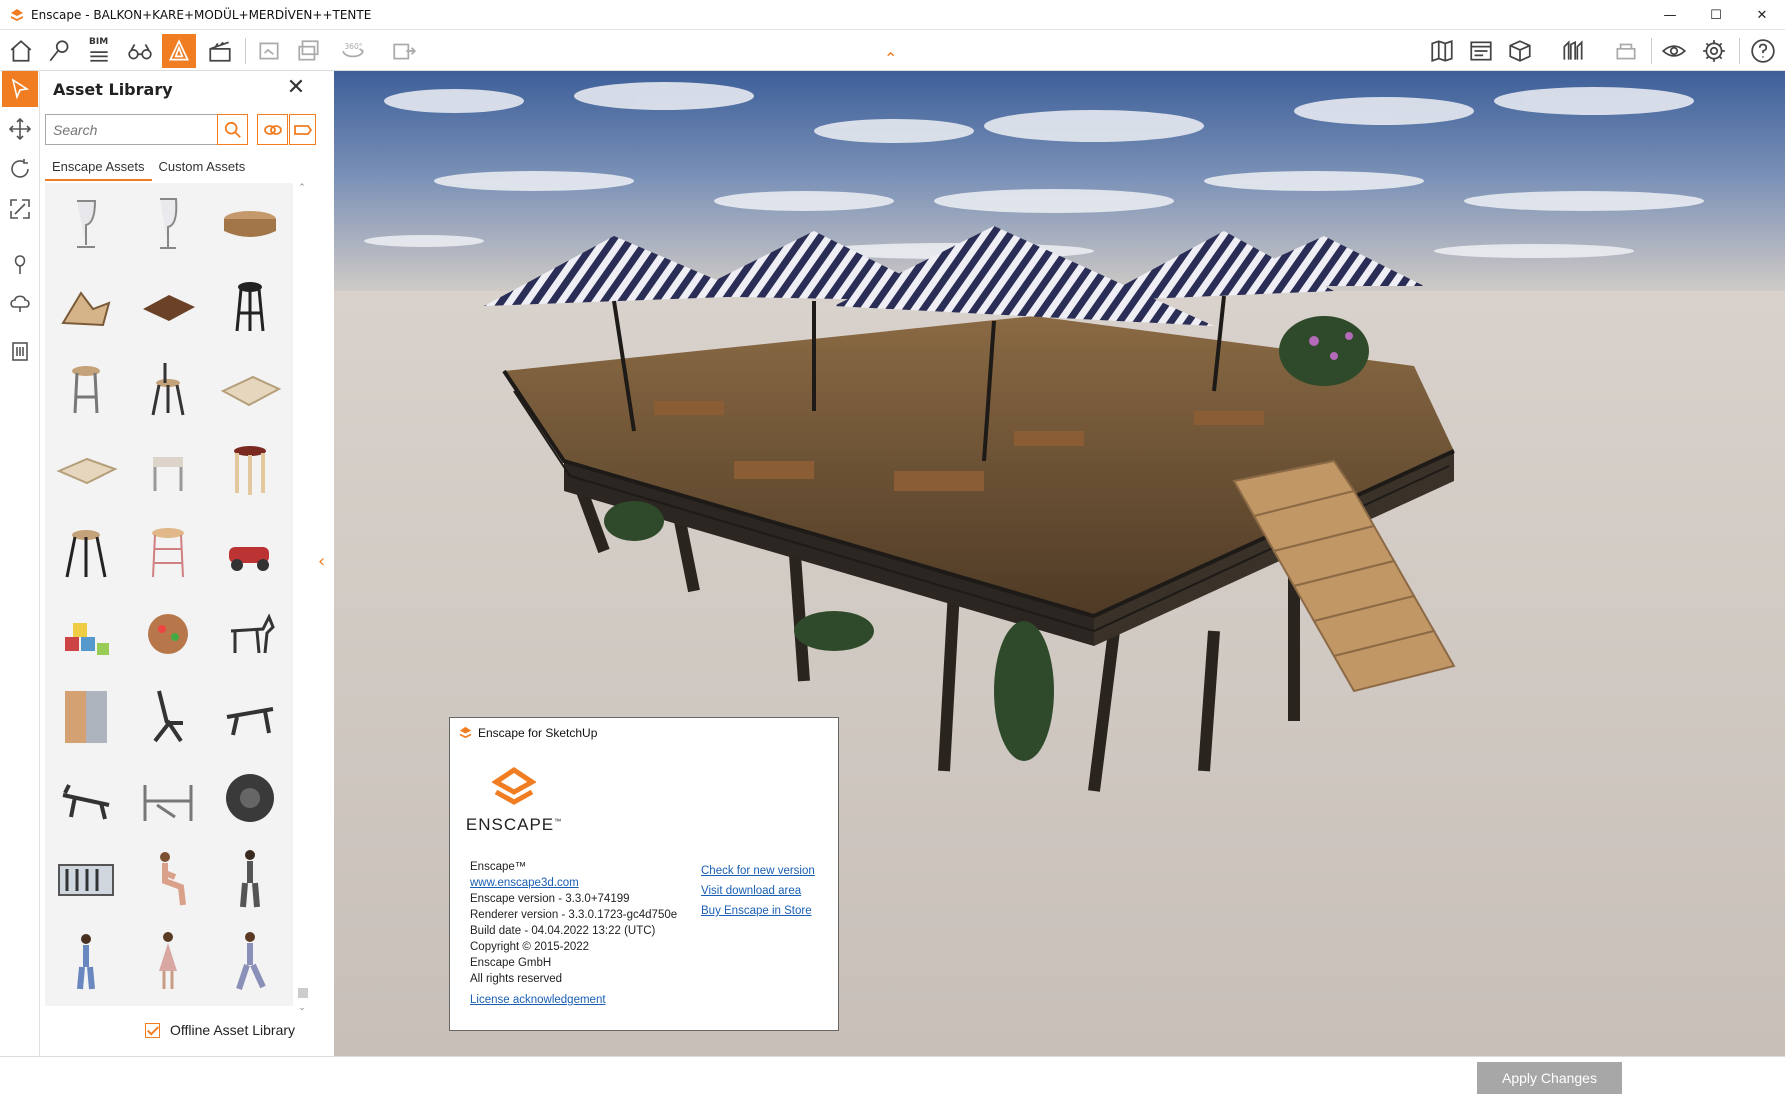 This screenshot has height=1097, width=1785. What do you see at coordinates (309, 51) in the screenshot?
I see `batch-render-button` at bounding box center [309, 51].